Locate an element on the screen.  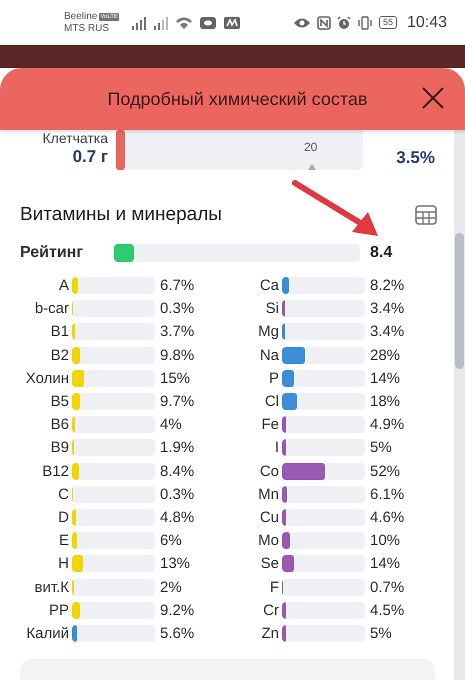
wifi-icon is located at coordinates (183, 23).